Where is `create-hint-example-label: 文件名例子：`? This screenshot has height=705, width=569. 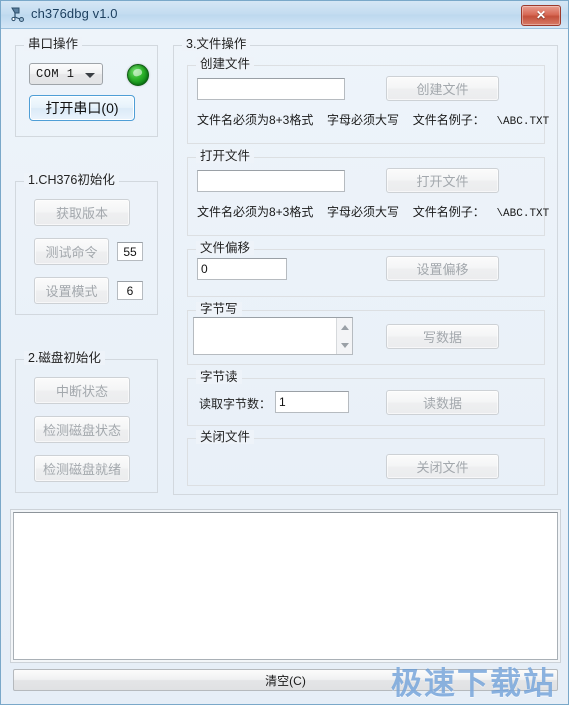 create-hint-example-label: 文件名例子： is located at coordinates (448, 120).